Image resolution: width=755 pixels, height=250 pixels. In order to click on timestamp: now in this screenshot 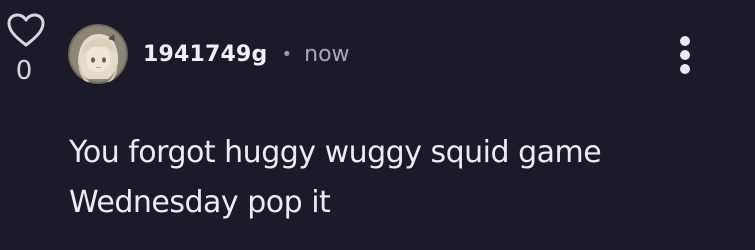, I will do `click(327, 54)`.